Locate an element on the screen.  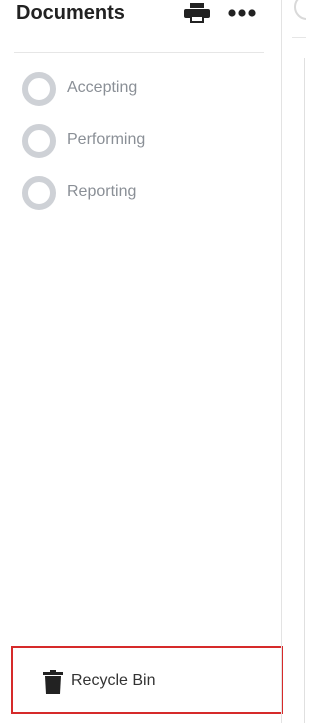
panel-edge-circle is located at coordinates (300, 10).